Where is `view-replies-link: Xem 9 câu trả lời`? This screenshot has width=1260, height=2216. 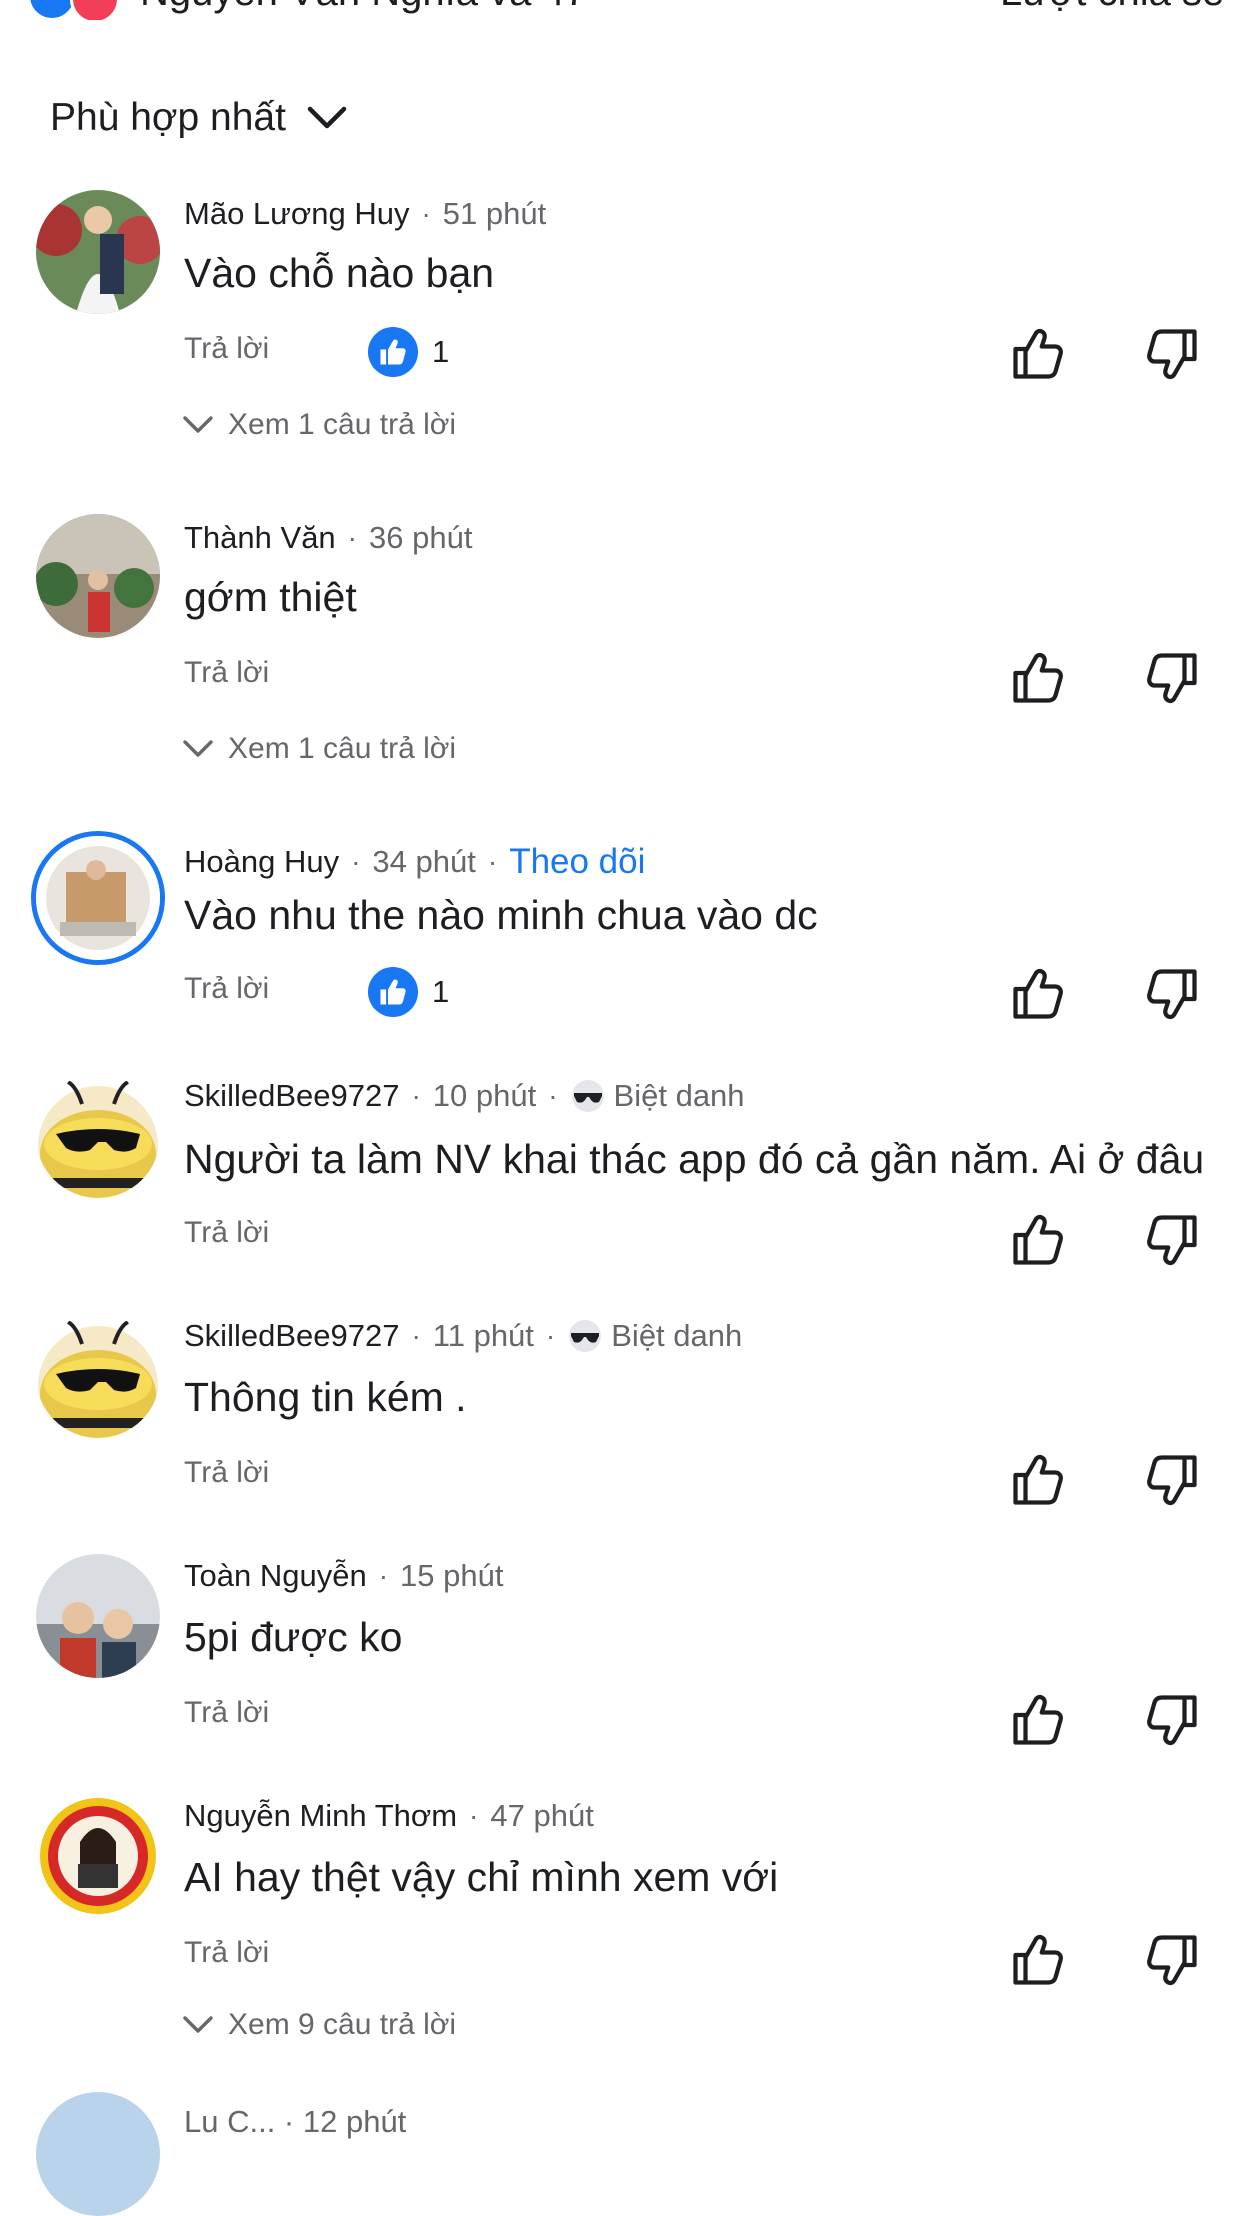
view-replies-link: Xem 9 câu trả lời is located at coordinates (319, 2025).